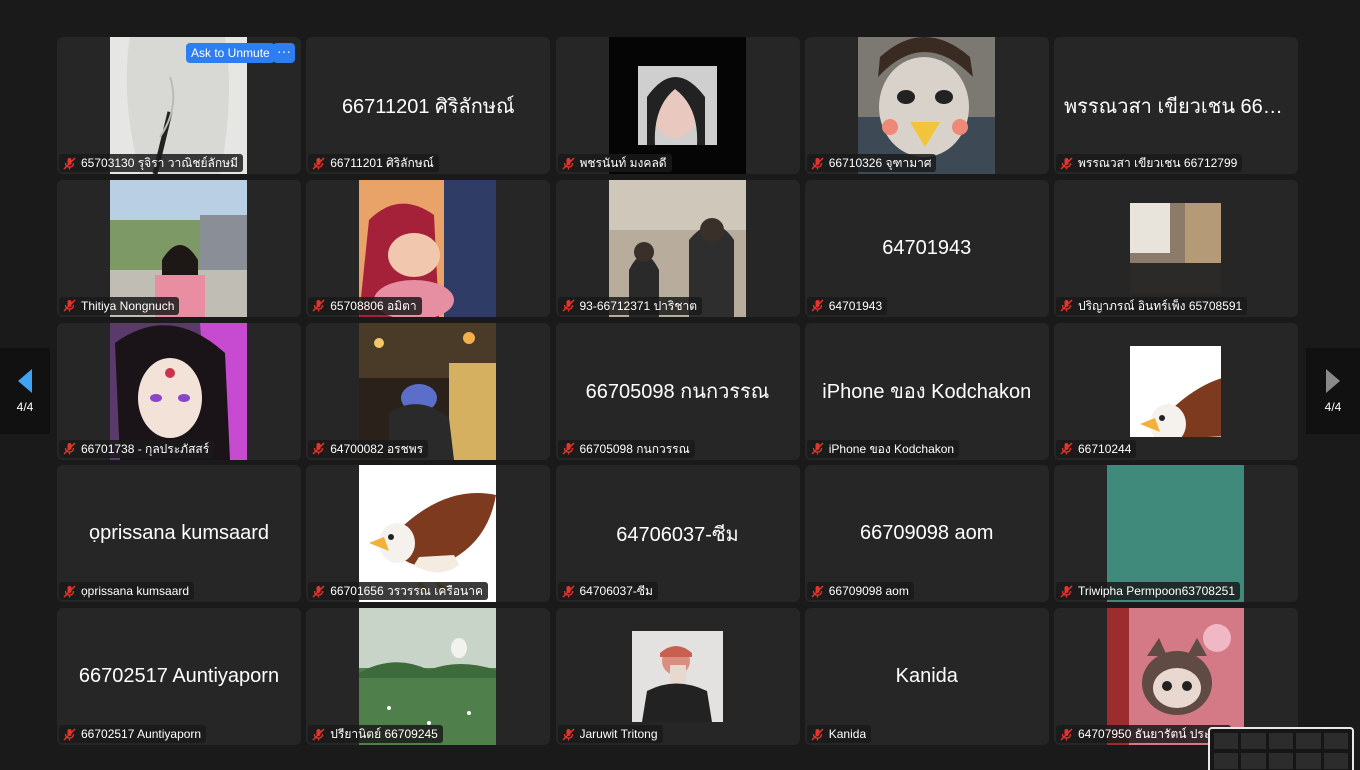 Image resolution: width=1360 pixels, height=770 pixels. Describe the element at coordinates (1333, 381) in the screenshot. I see `right-arrow-icon` at that location.